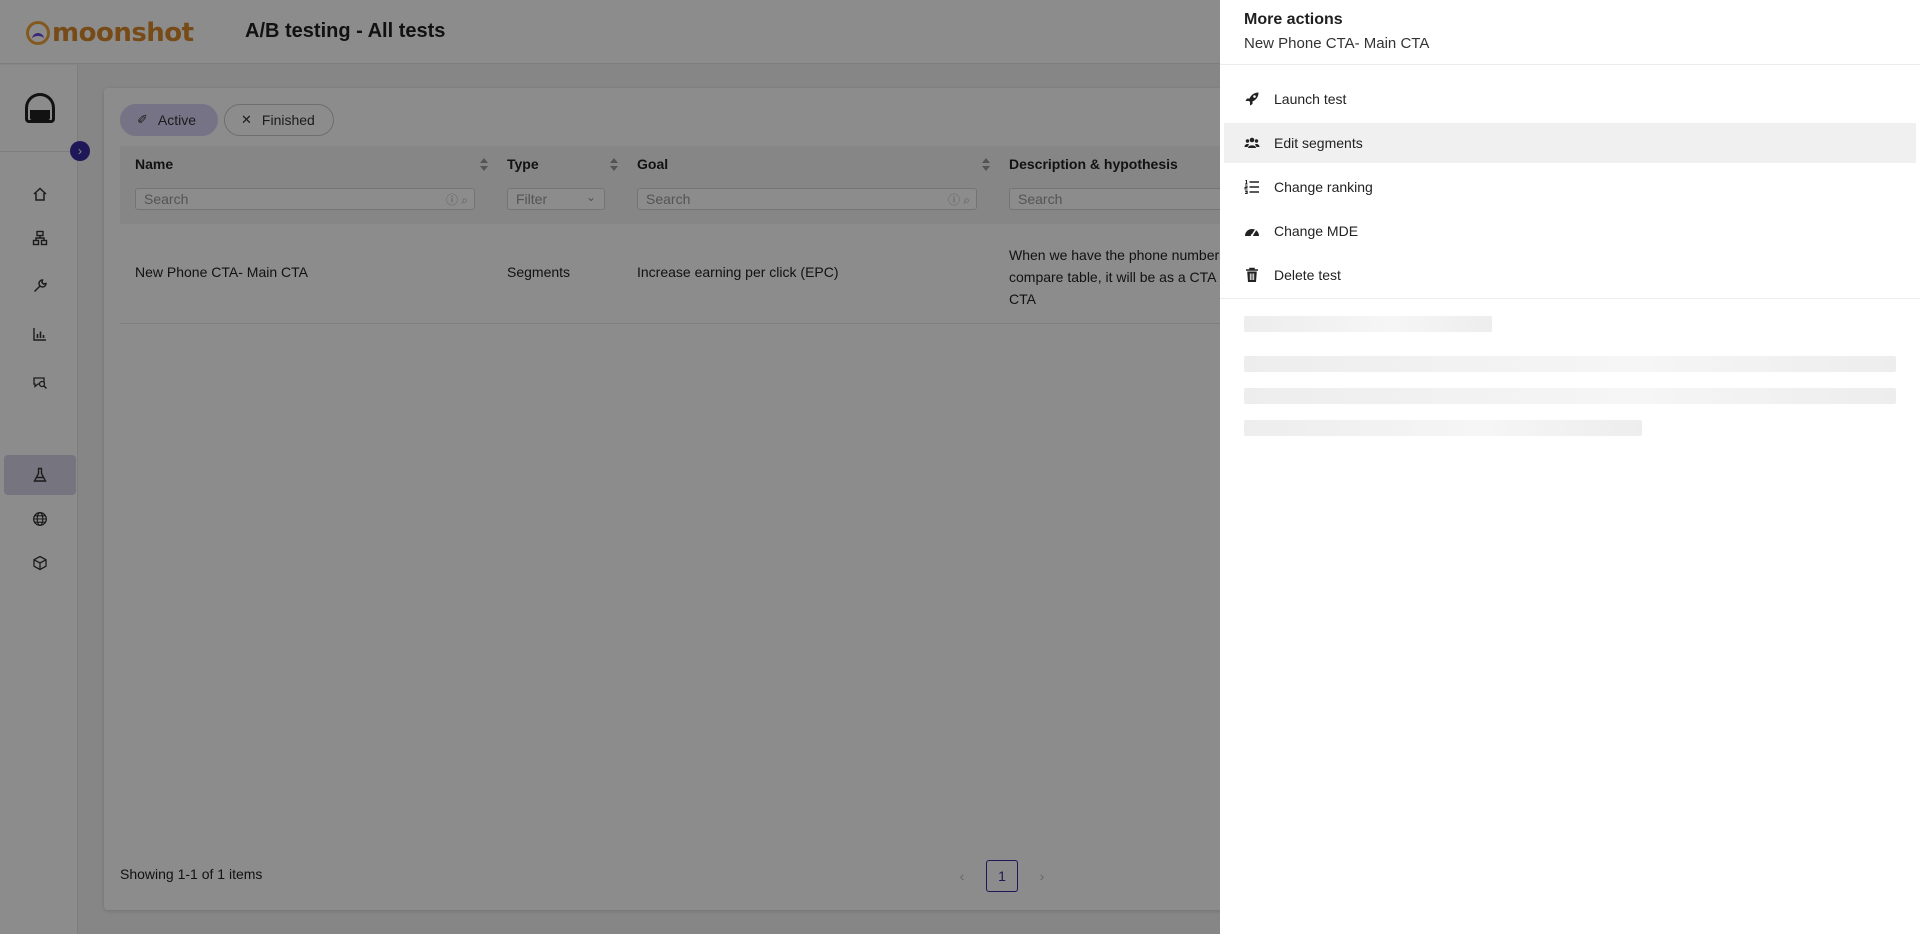 This screenshot has width=1920, height=934. I want to click on change-mde-action: Change MDE, so click(1570, 231).